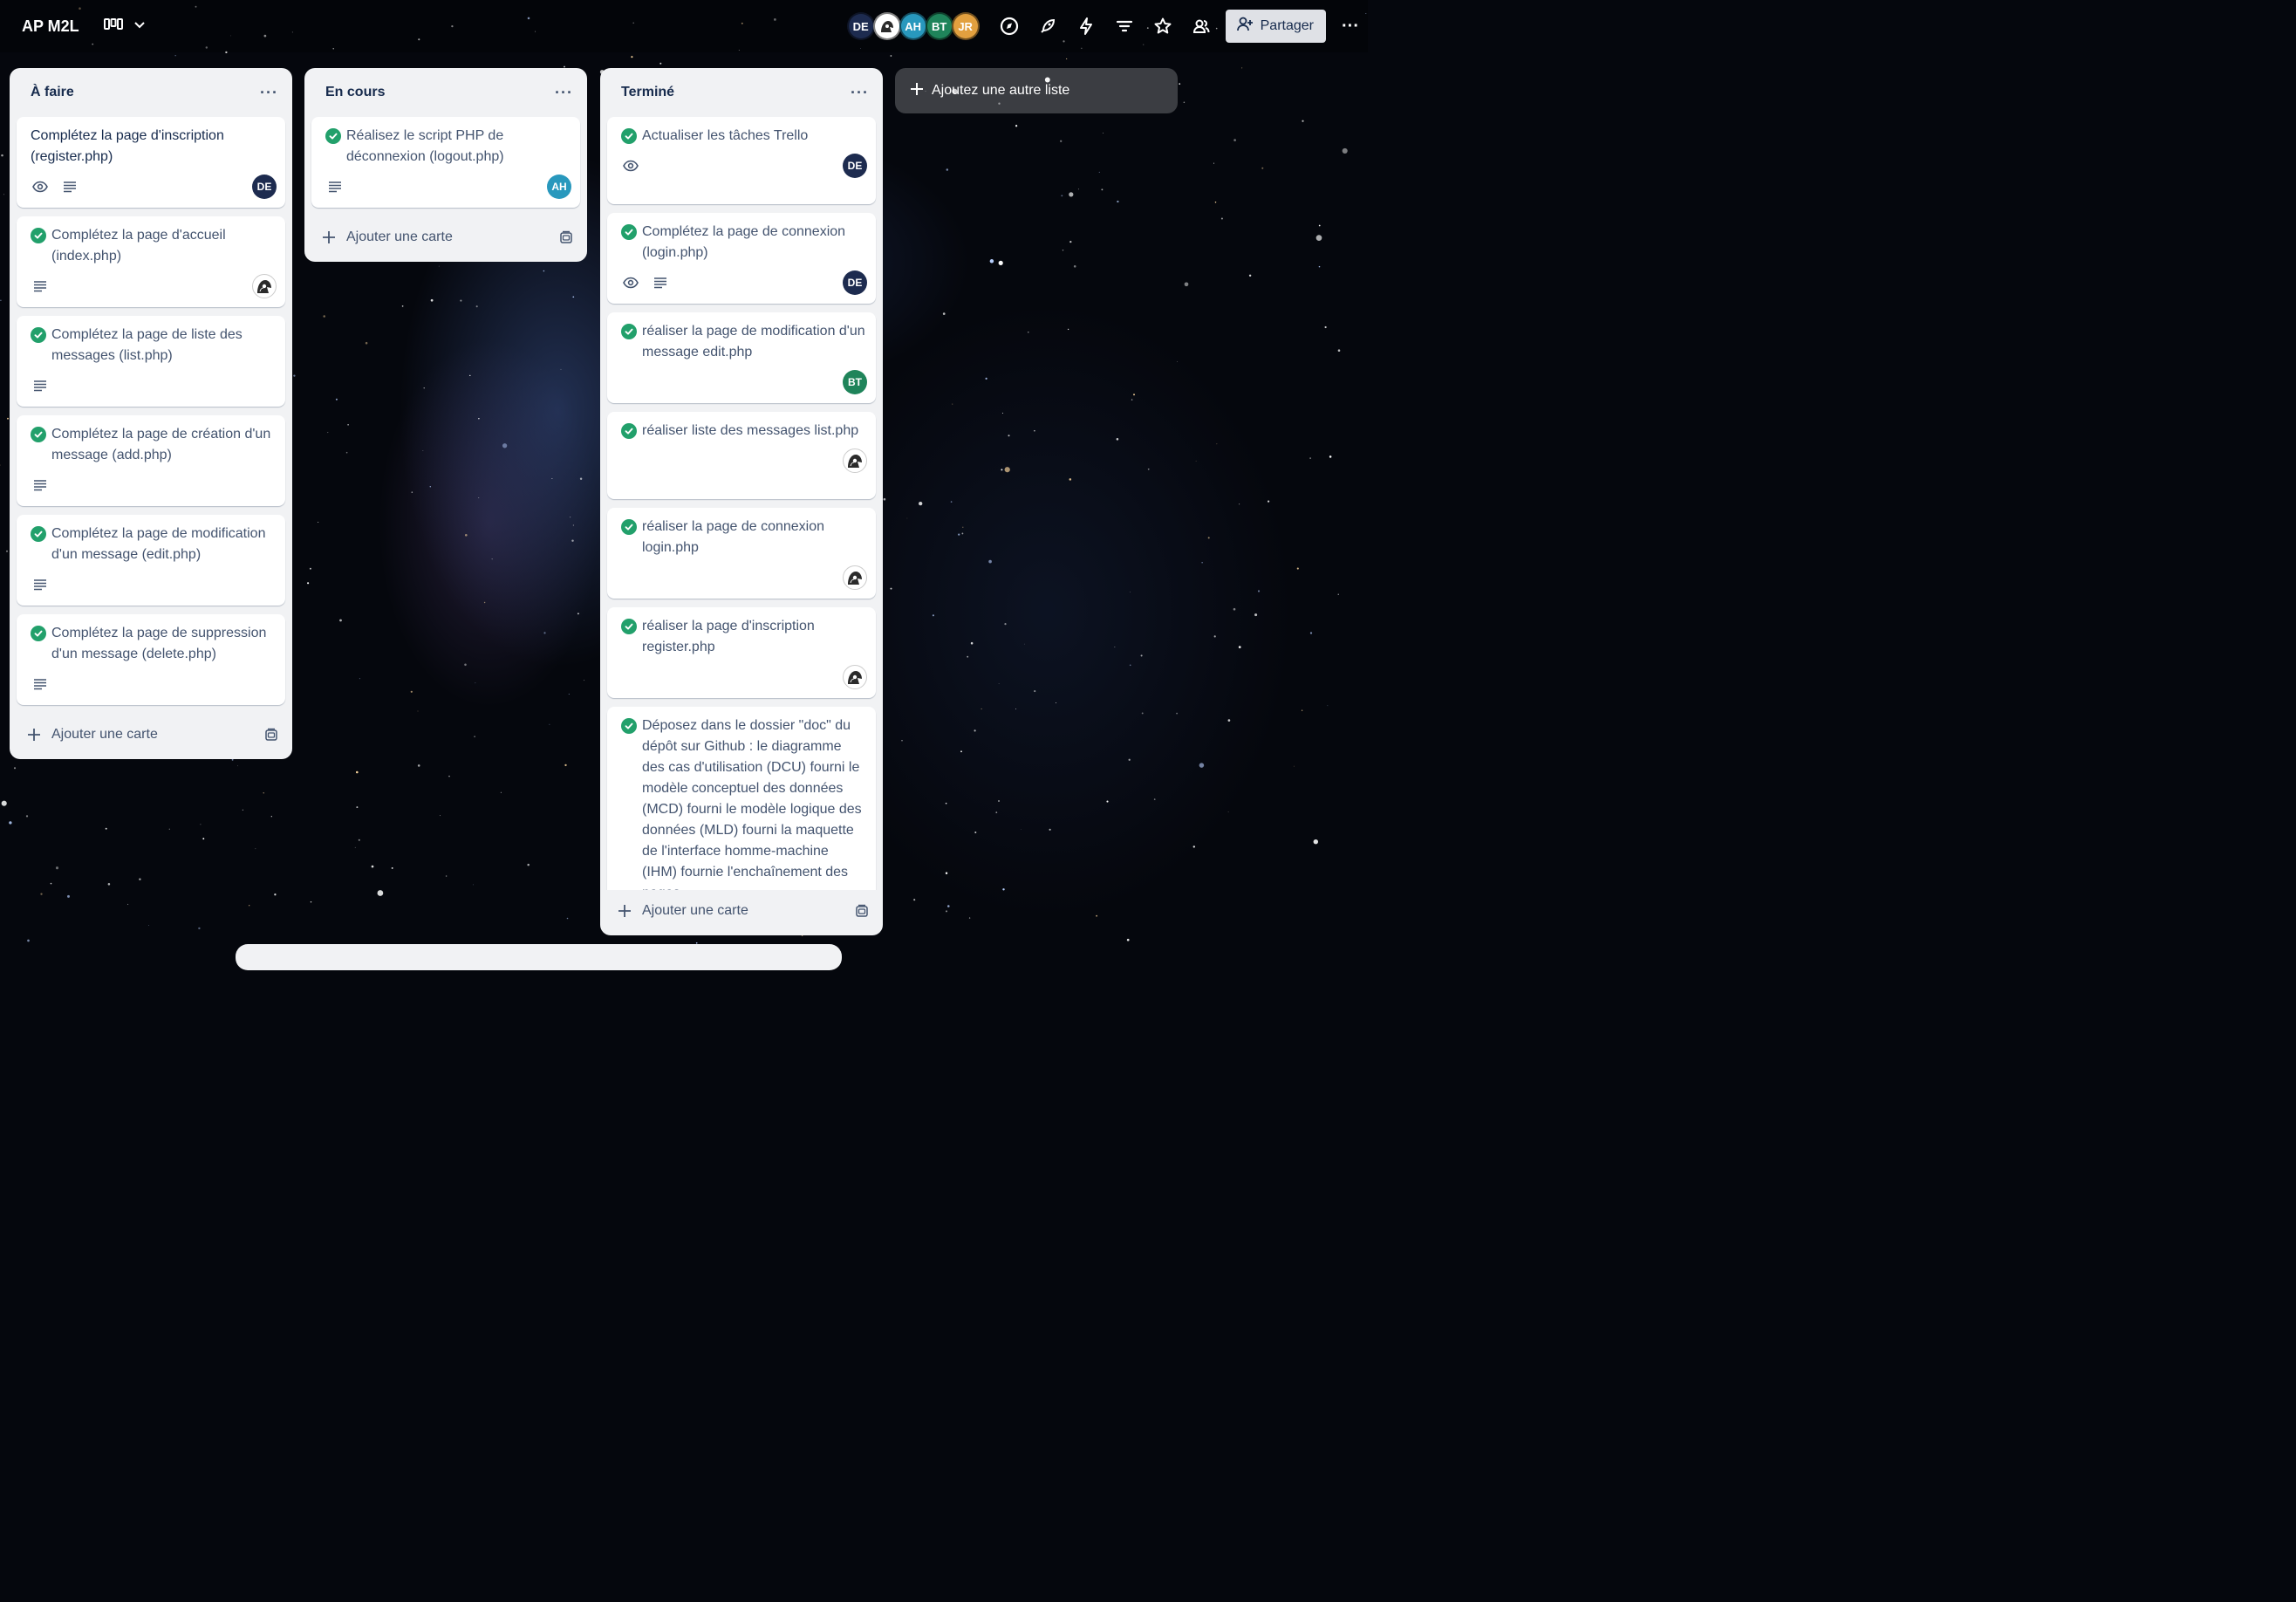 This screenshot has width=2296, height=1602. Describe the element at coordinates (1124, 26) in the screenshot. I see `filter-icon` at that location.